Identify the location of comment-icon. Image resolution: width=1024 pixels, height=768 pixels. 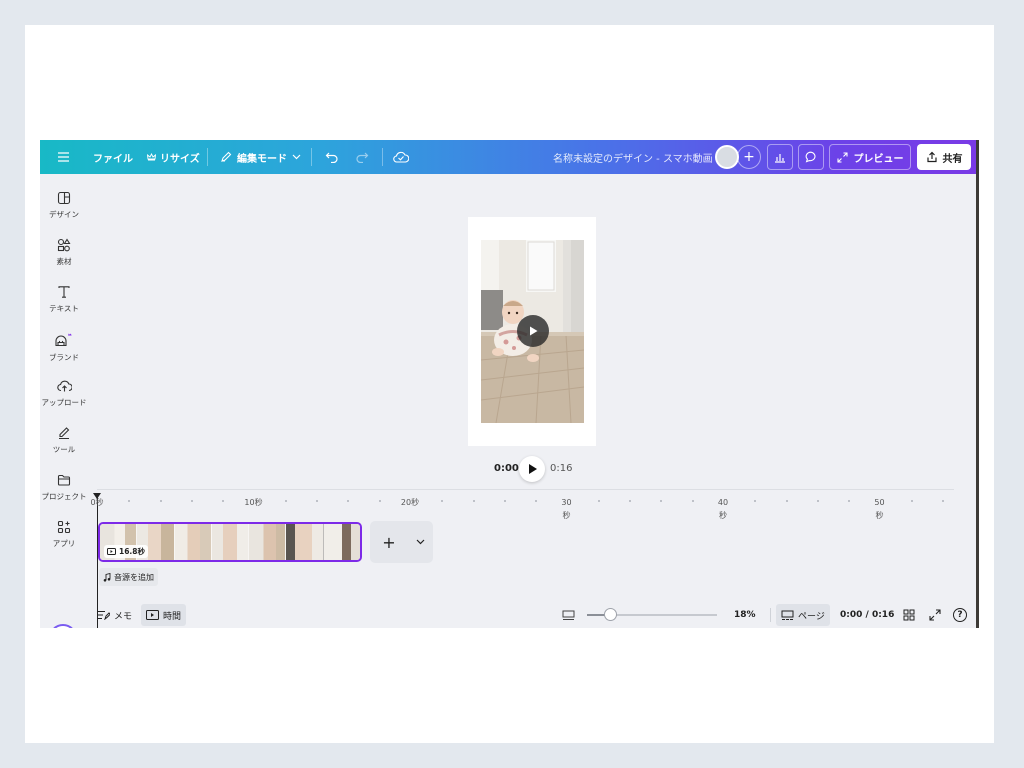
(810, 157).